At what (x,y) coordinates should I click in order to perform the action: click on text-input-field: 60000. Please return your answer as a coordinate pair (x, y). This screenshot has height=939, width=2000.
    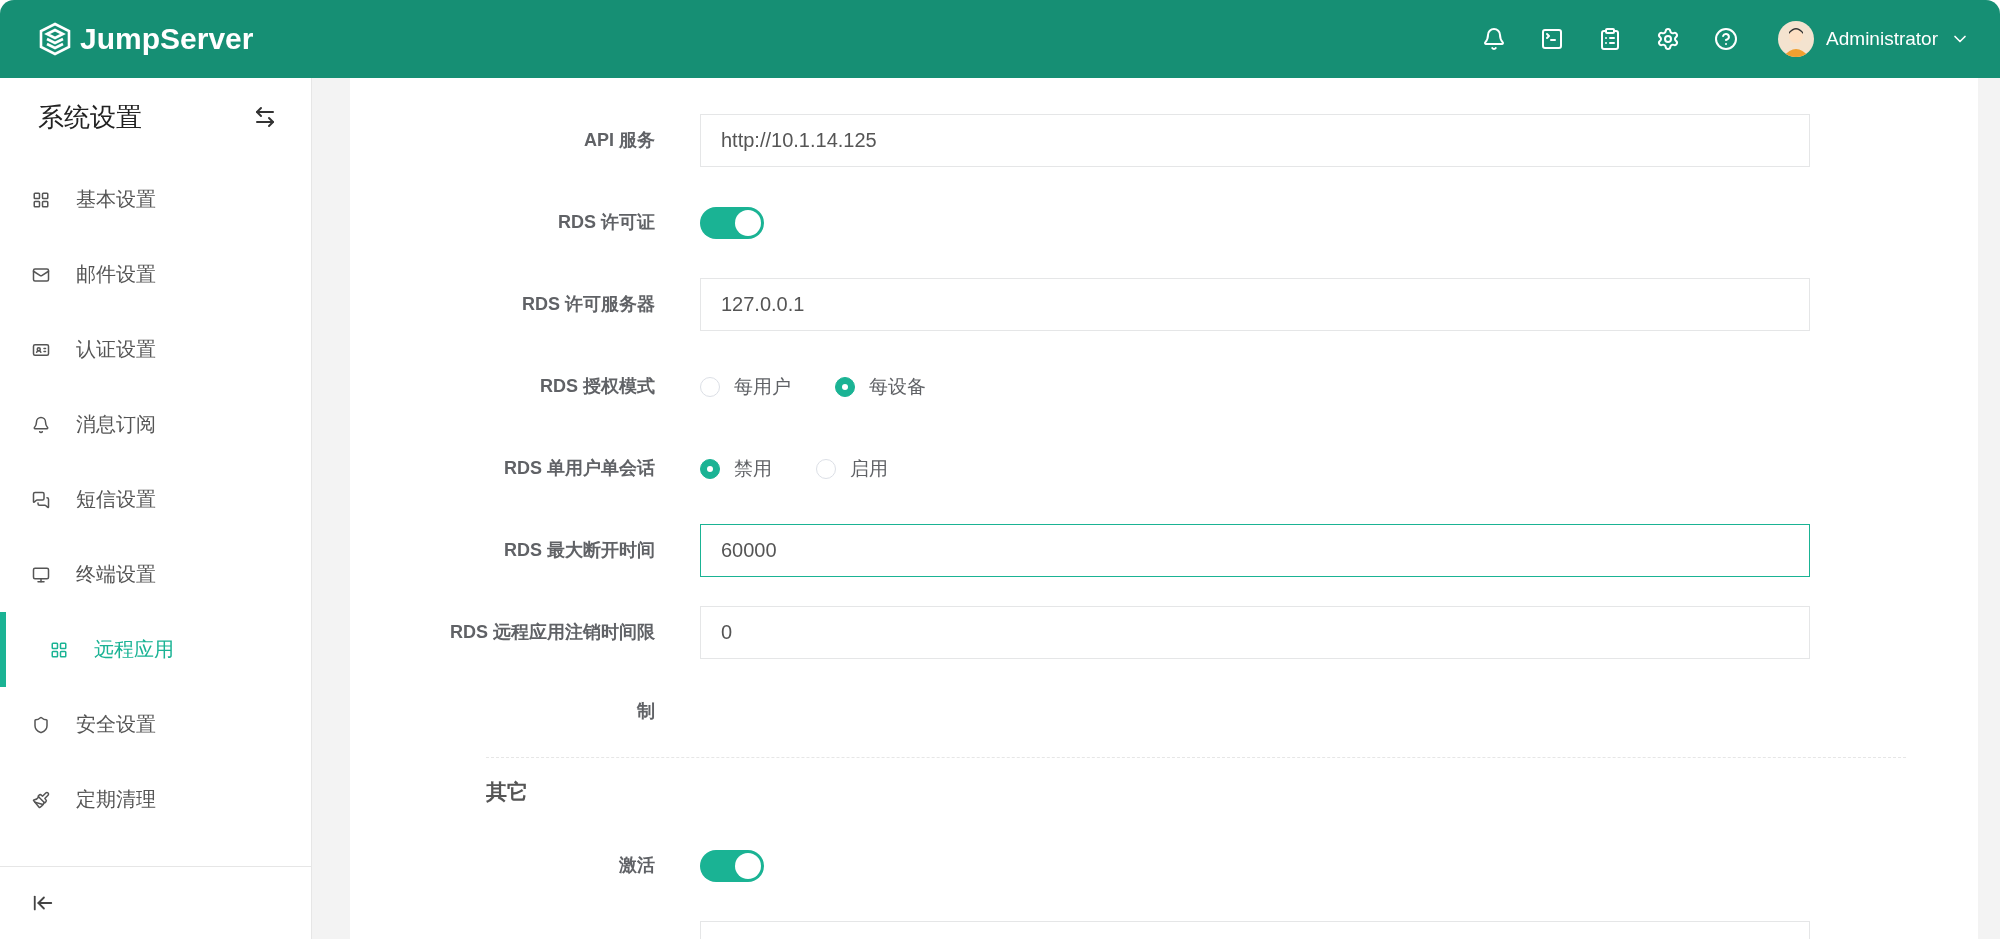
    Looking at the image, I should click on (1255, 550).